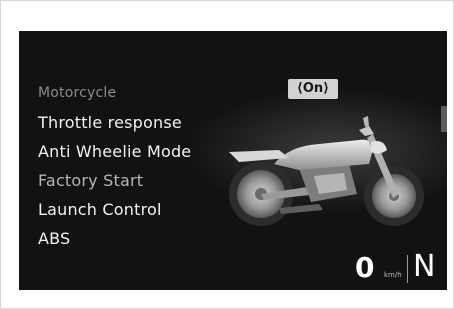 Image resolution: width=454 pixels, height=309 pixels. What do you see at coordinates (424, 266) in the screenshot?
I see `gear-indicator: N` at bounding box center [424, 266].